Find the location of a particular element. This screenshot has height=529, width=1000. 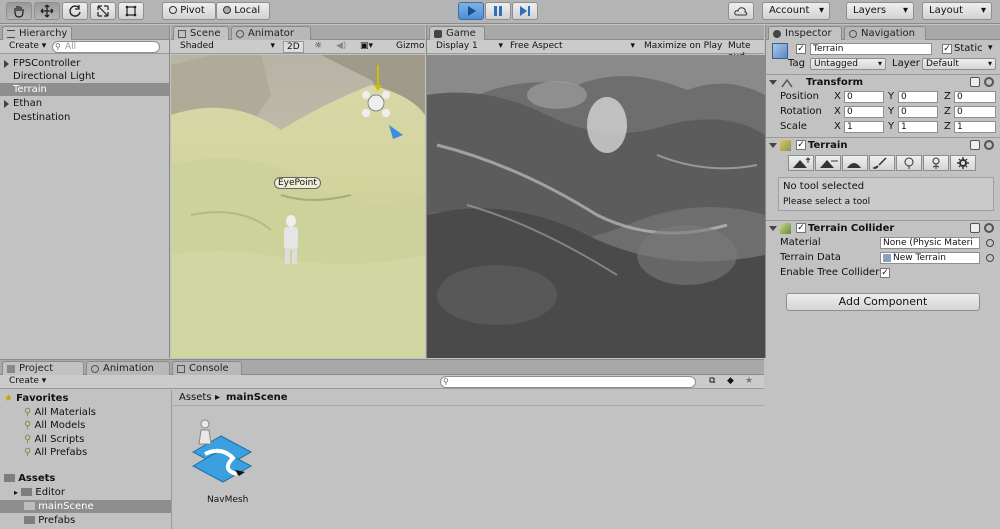

hierarchy-create-dropdown: Create ▾ is located at coordinates (27, 47).